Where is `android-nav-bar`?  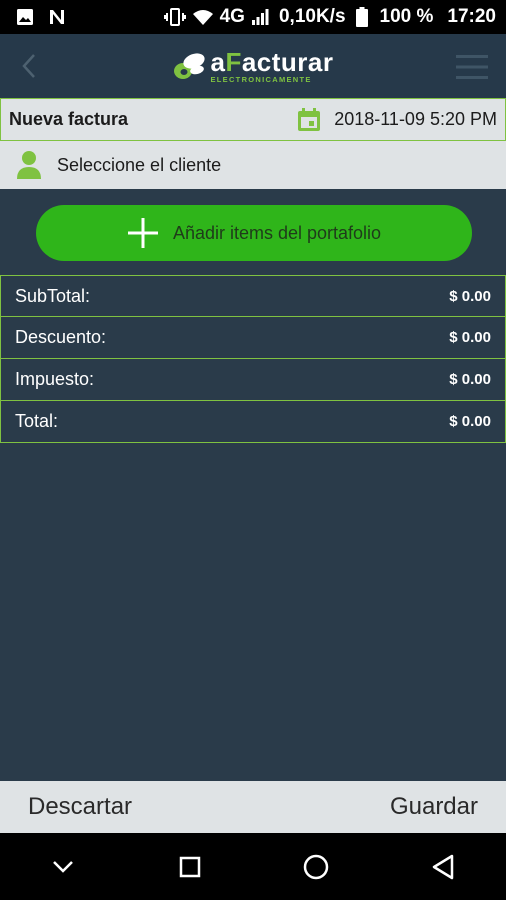 android-nav-bar is located at coordinates (253, 866).